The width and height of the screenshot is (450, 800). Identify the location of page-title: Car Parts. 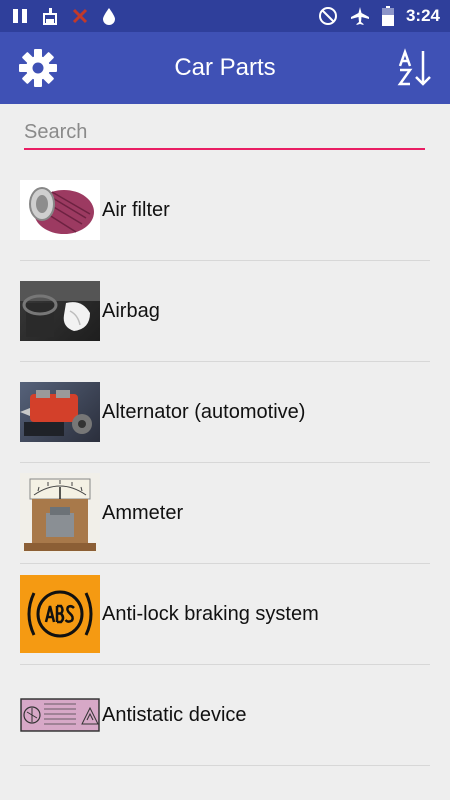
(225, 67).